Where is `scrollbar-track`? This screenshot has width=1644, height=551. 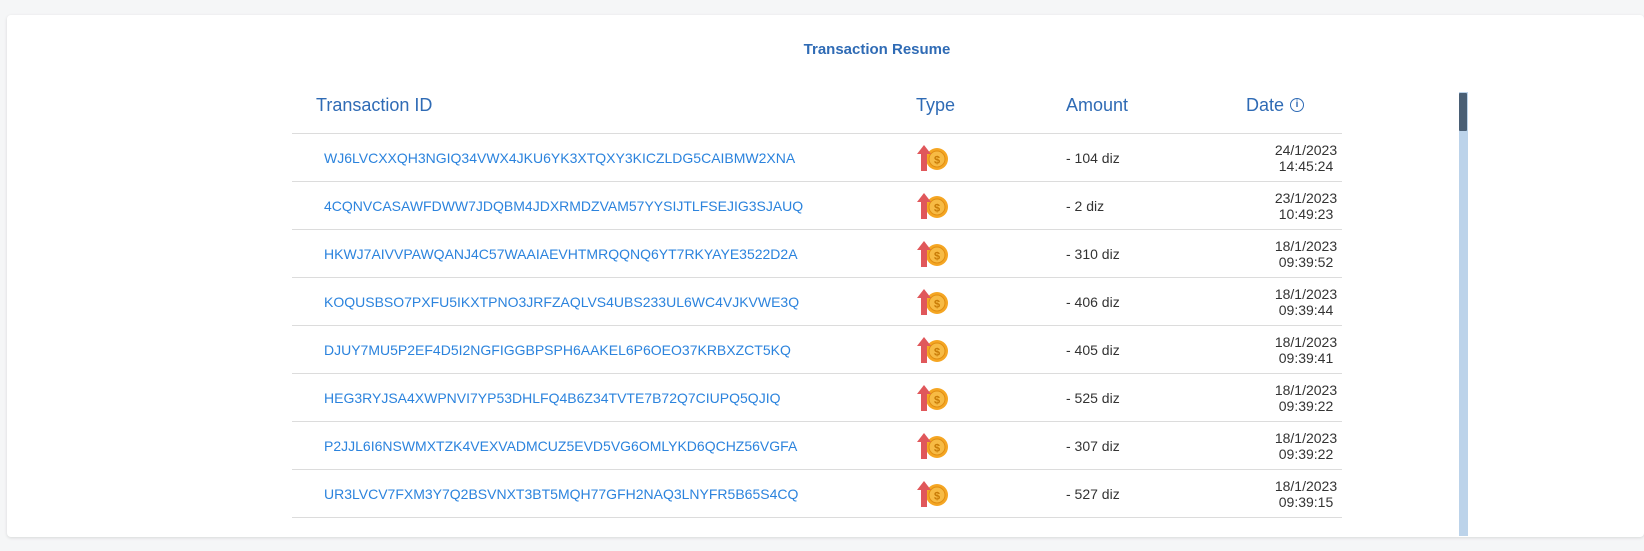 scrollbar-track is located at coordinates (1463, 314).